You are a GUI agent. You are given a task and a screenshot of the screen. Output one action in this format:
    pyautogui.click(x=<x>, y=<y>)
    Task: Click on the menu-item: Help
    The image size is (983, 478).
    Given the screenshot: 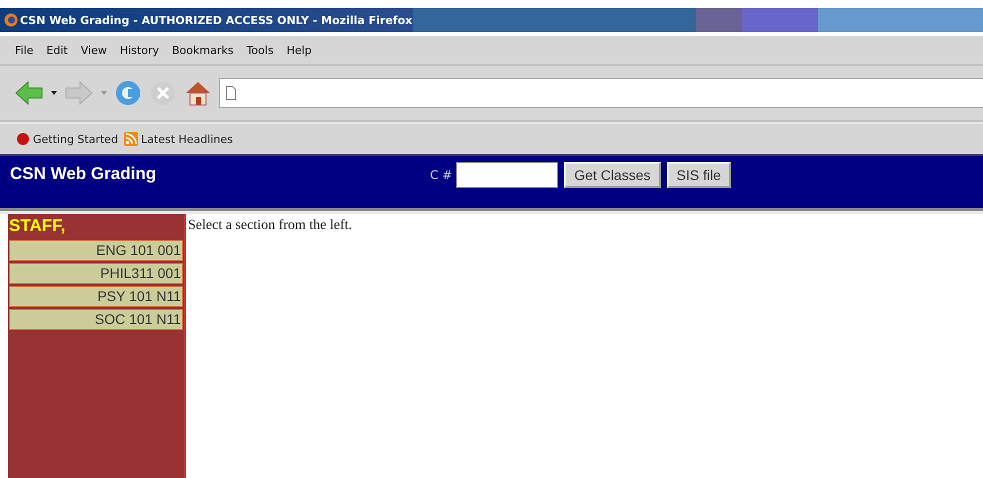 What is the action you would take?
    pyautogui.click(x=299, y=50)
    